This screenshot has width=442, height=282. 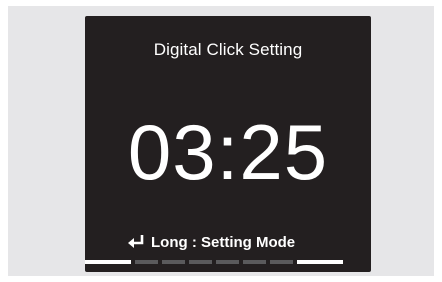 I want to click on hint-text: Long : Setting Mode, so click(x=223, y=242).